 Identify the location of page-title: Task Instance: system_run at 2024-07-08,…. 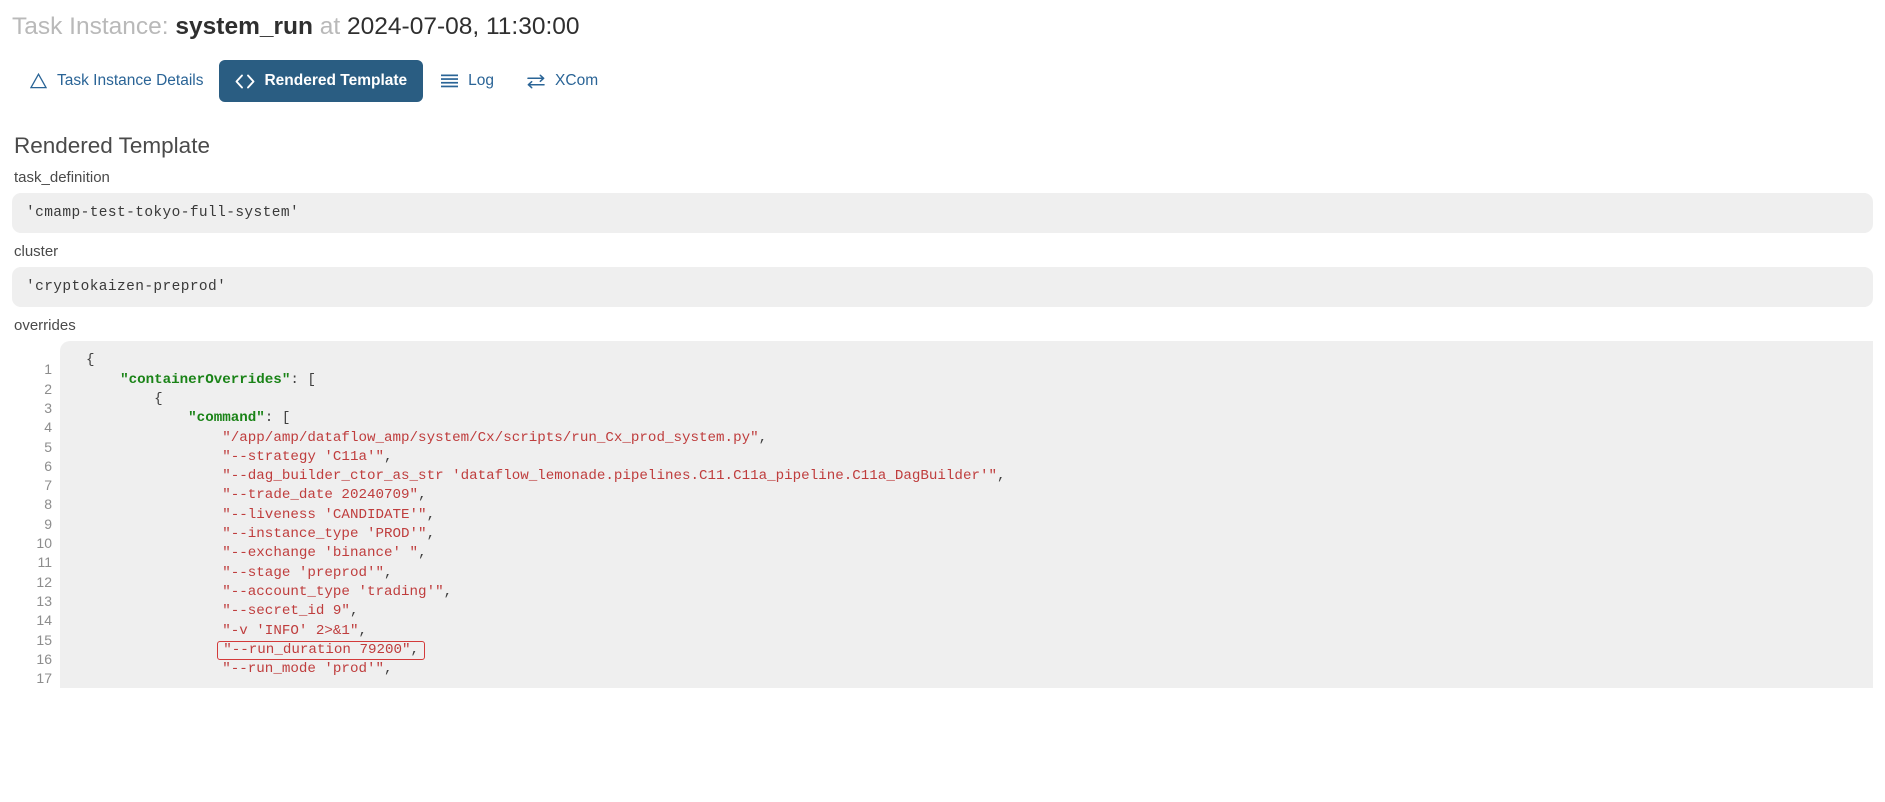
(942, 25).